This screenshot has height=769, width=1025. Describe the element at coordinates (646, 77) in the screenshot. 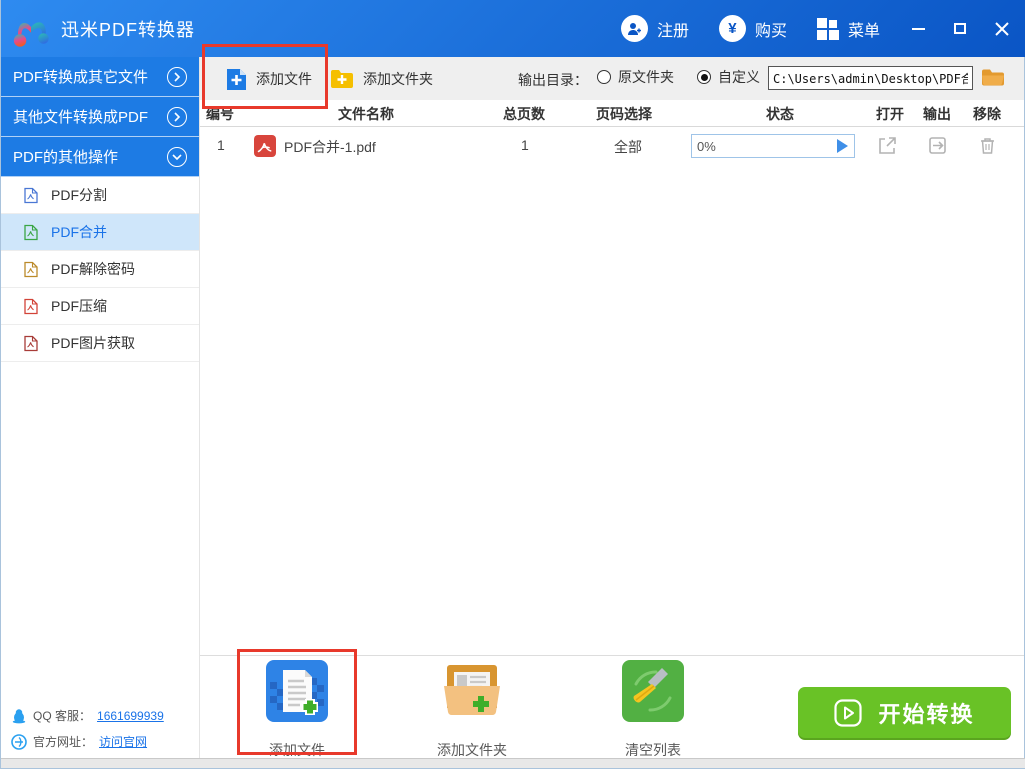

I see `radio-original-label: 原文件夹` at that location.